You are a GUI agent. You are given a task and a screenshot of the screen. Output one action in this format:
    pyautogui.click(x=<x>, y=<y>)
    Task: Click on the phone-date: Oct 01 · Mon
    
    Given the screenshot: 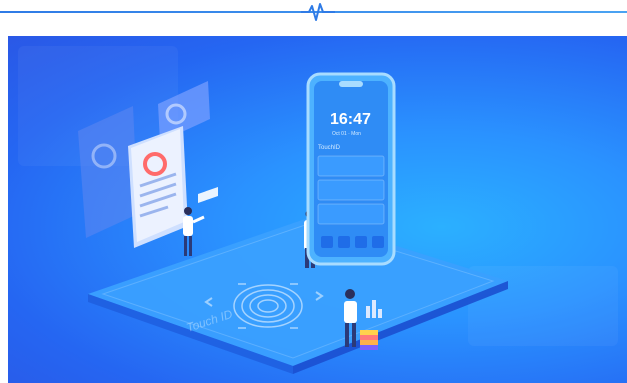 What is the action you would take?
    pyautogui.click(x=346, y=134)
    